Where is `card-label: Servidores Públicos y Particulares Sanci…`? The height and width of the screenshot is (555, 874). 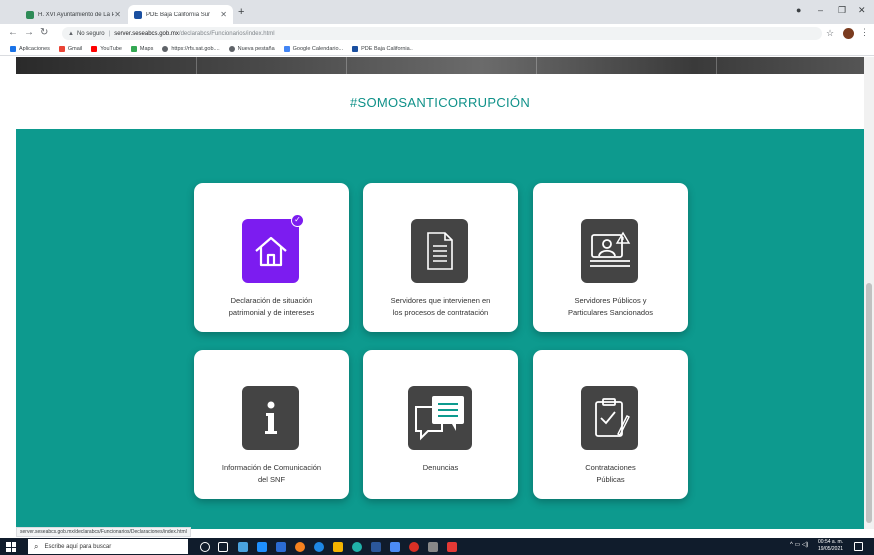
card-label: Servidores Públicos y Particulares Sanci… is located at coordinates (610, 306).